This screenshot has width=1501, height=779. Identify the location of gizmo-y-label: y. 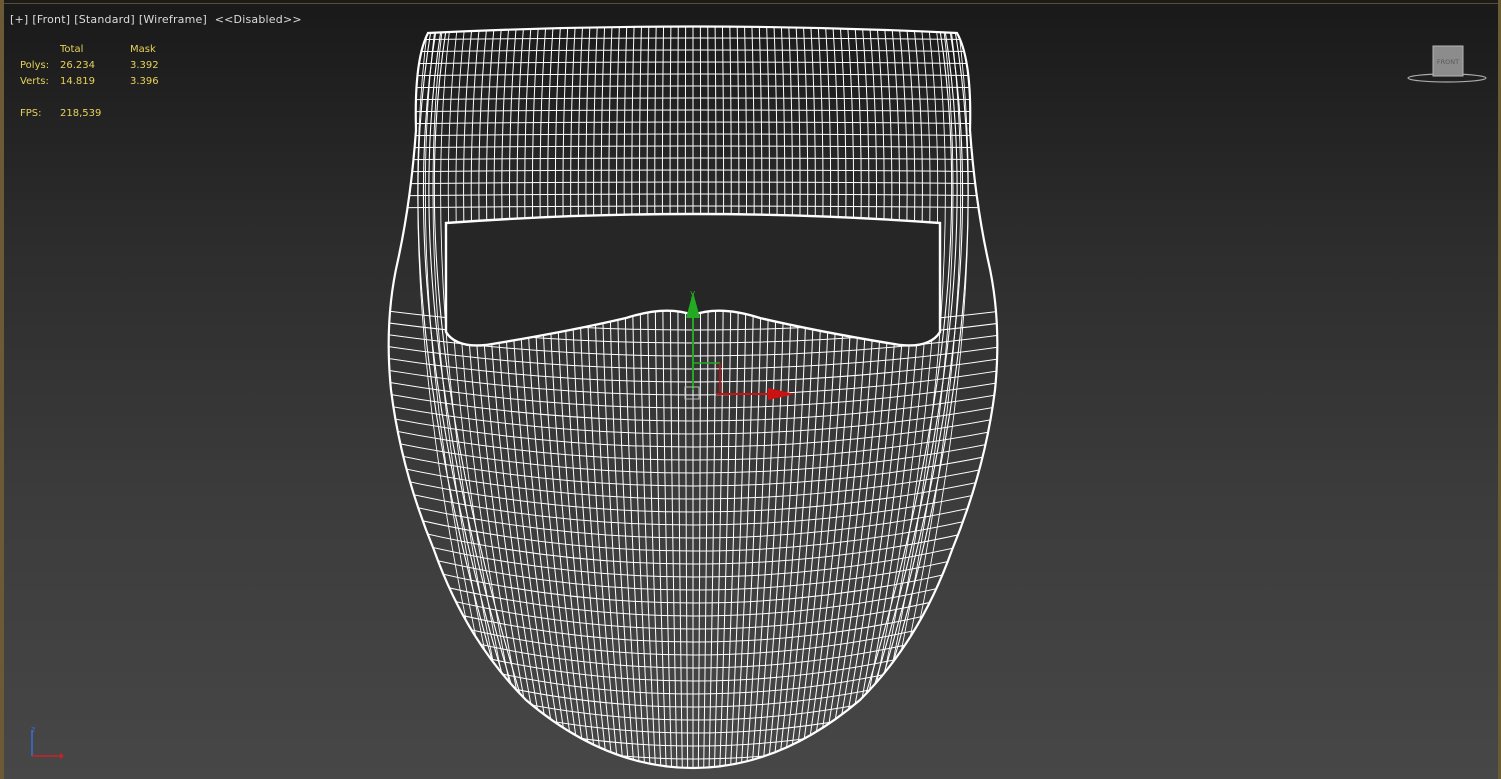
(693, 294).